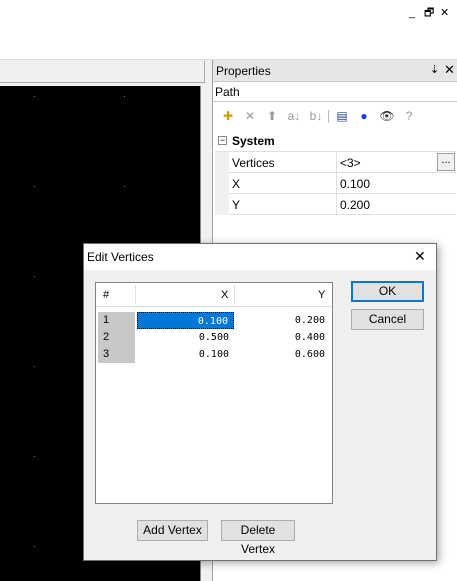 This screenshot has width=457, height=581. What do you see at coordinates (106, 295) in the screenshot?
I see `column-header-num: #` at bounding box center [106, 295].